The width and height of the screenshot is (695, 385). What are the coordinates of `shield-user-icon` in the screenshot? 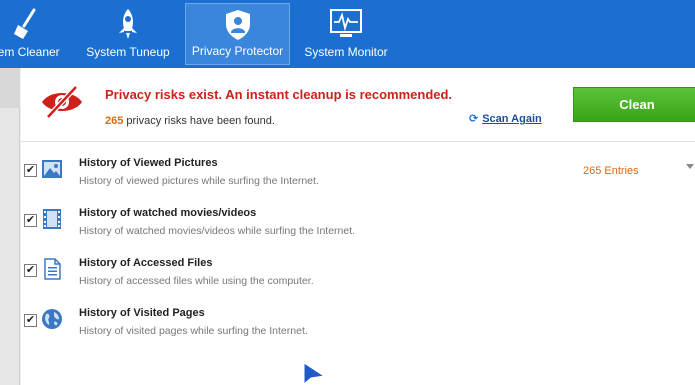 It's located at (237, 25).